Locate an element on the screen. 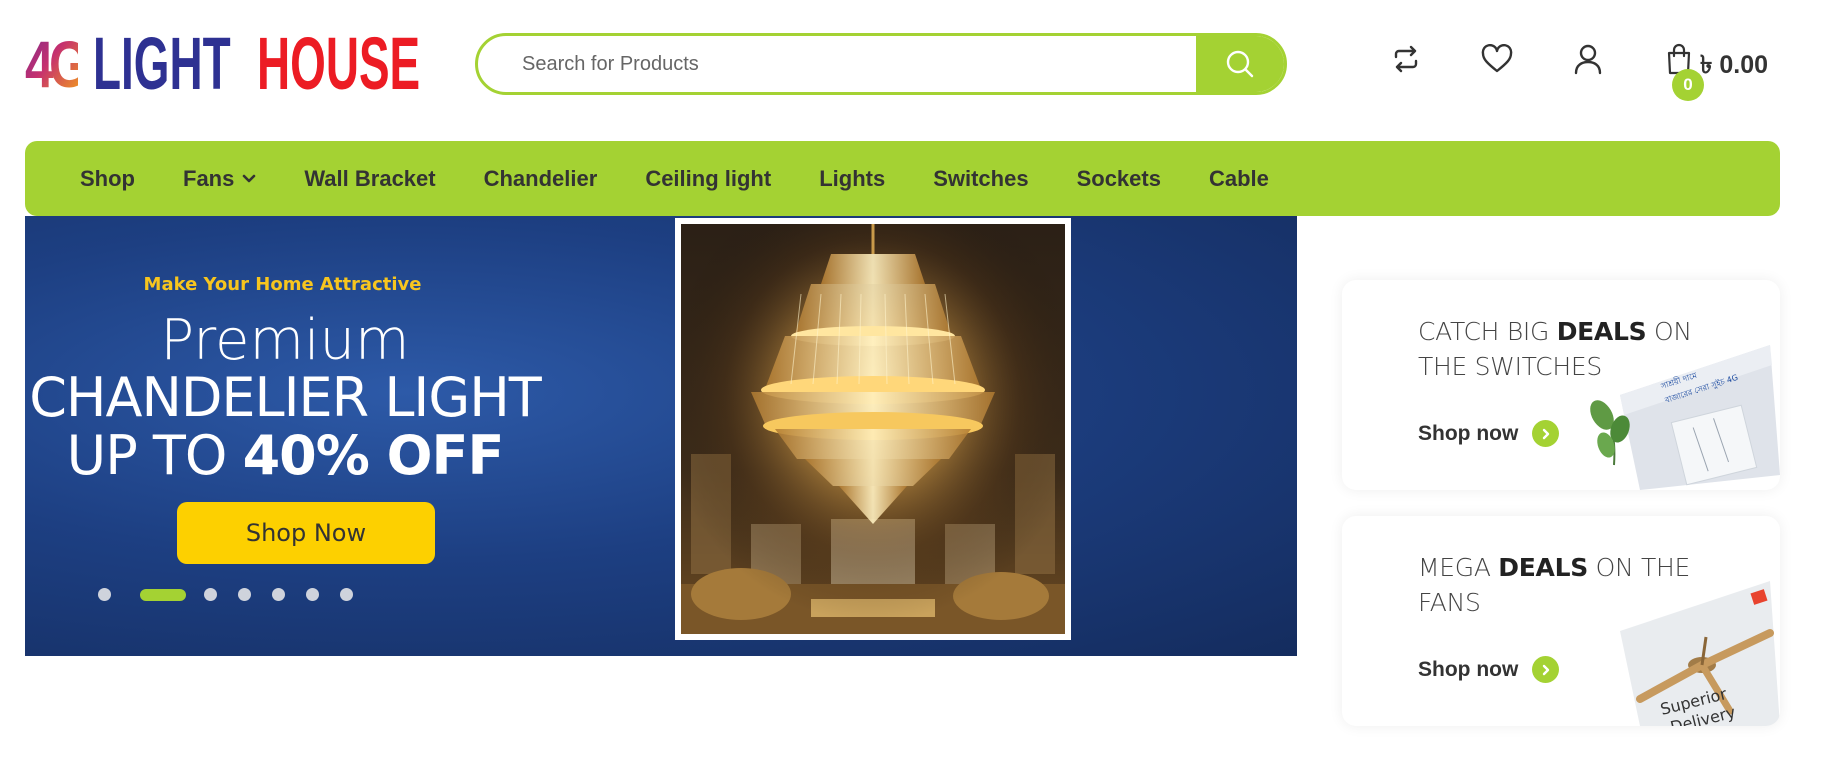  heart-icon is located at coordinates (1497, 58).